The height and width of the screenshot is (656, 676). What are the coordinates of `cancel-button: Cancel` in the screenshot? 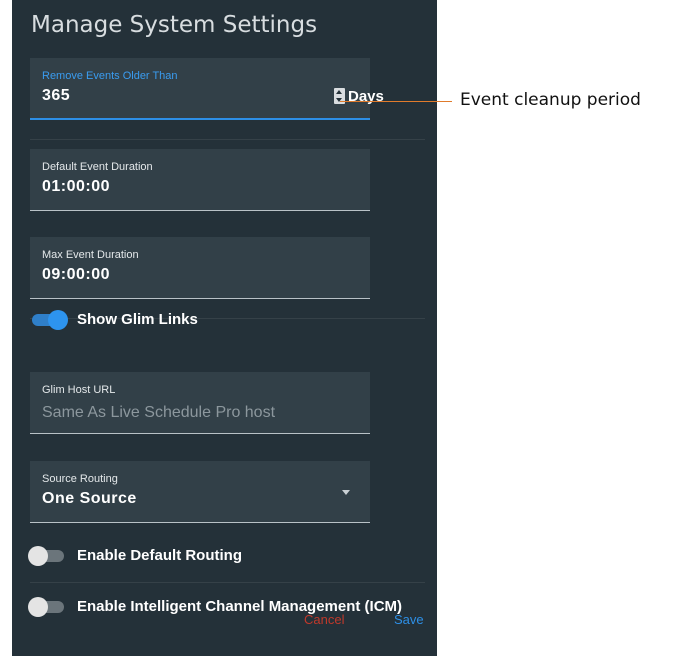 It's located at (324, 619).